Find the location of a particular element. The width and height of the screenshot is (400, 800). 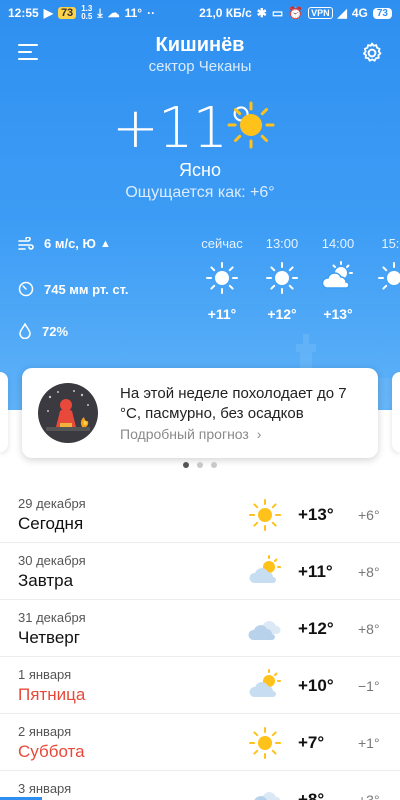

wind-direction-icon: ▲ is located at coordinates (105, 243).